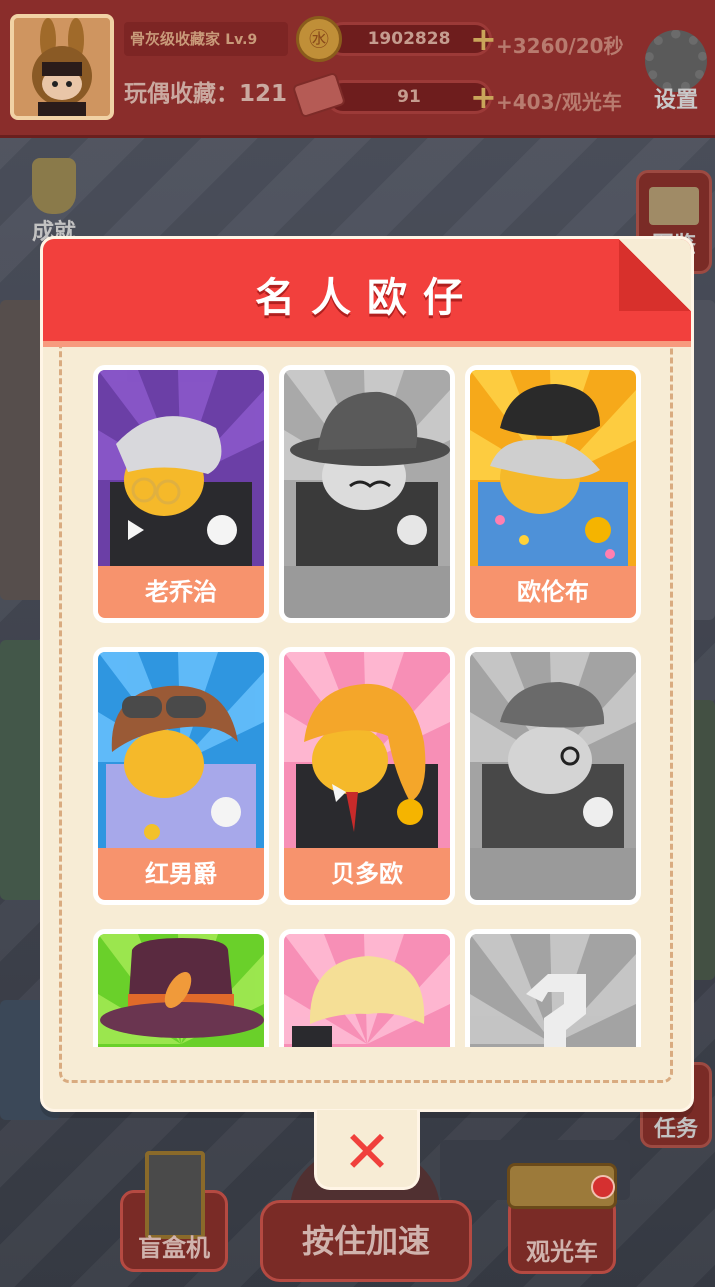 Image resolution: width=715 pixels, height=1287 pixels. I want to click on add-tickets-button: +, so click(483, 97).